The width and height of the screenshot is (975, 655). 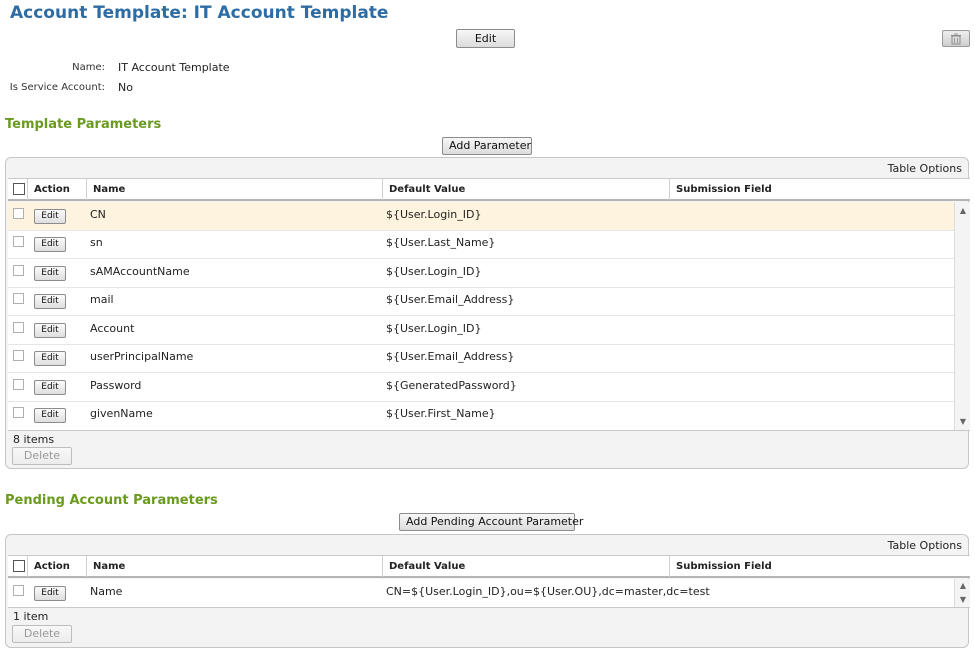 What do you see at coordinates (142, 356) in the screenshot?
I see `row-name: userPrincipalName` at bounding box center [142, 356].